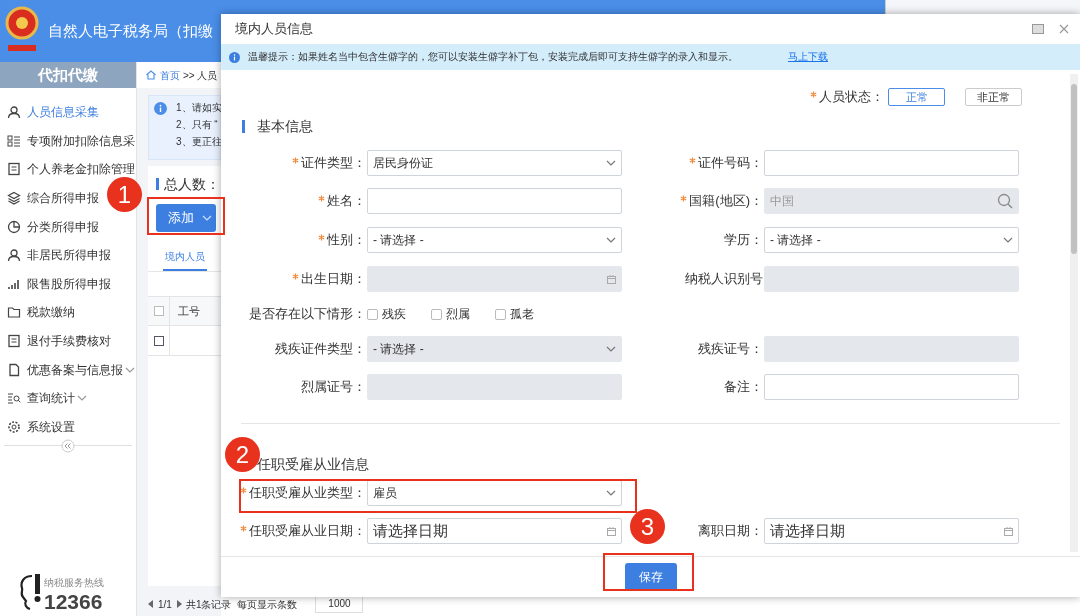 The height and width of the screenshot is (616, 1080). I want to click on tab: 境内人员, so click(185, 257).